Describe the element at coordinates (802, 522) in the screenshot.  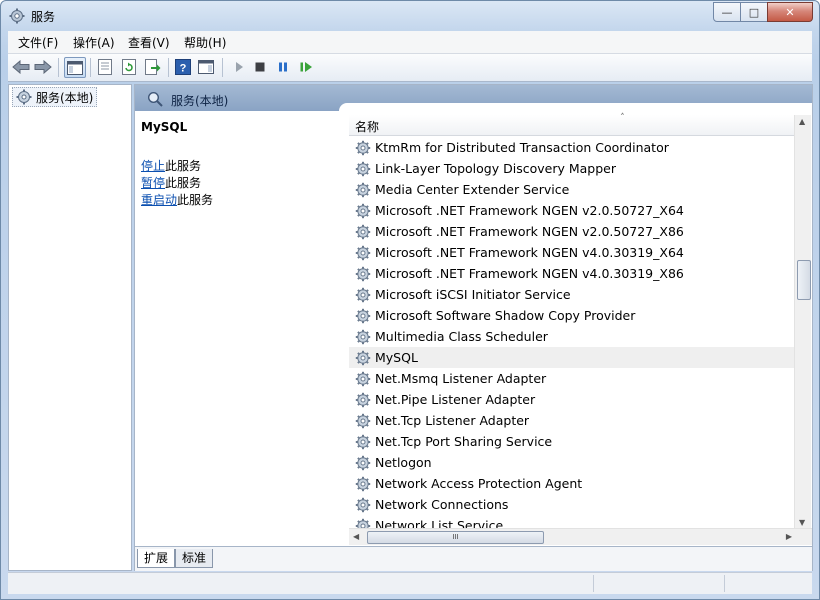
I see `scroll-down-icon: ▼` at that location.